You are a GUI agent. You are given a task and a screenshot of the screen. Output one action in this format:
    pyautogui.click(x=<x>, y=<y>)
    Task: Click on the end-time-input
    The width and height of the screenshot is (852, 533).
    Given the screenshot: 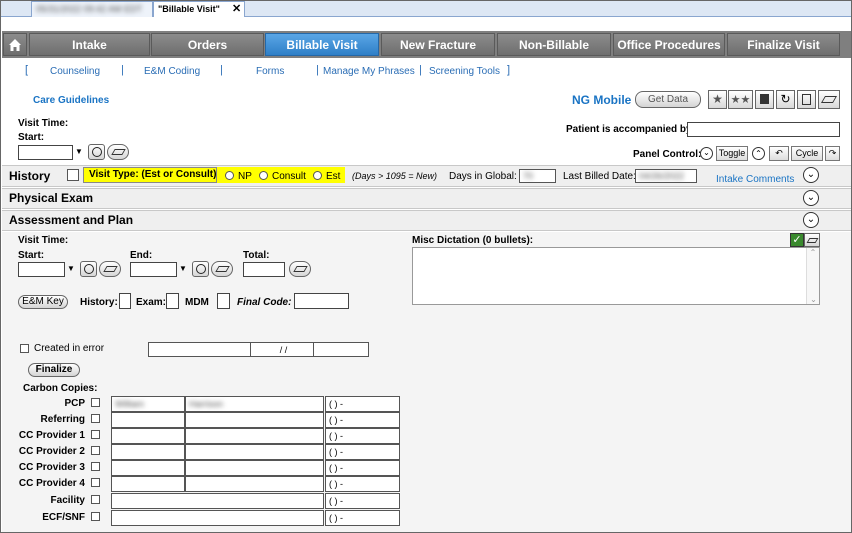 What is the action you would take?
    pyautogui.click(x=153, y=269)
    